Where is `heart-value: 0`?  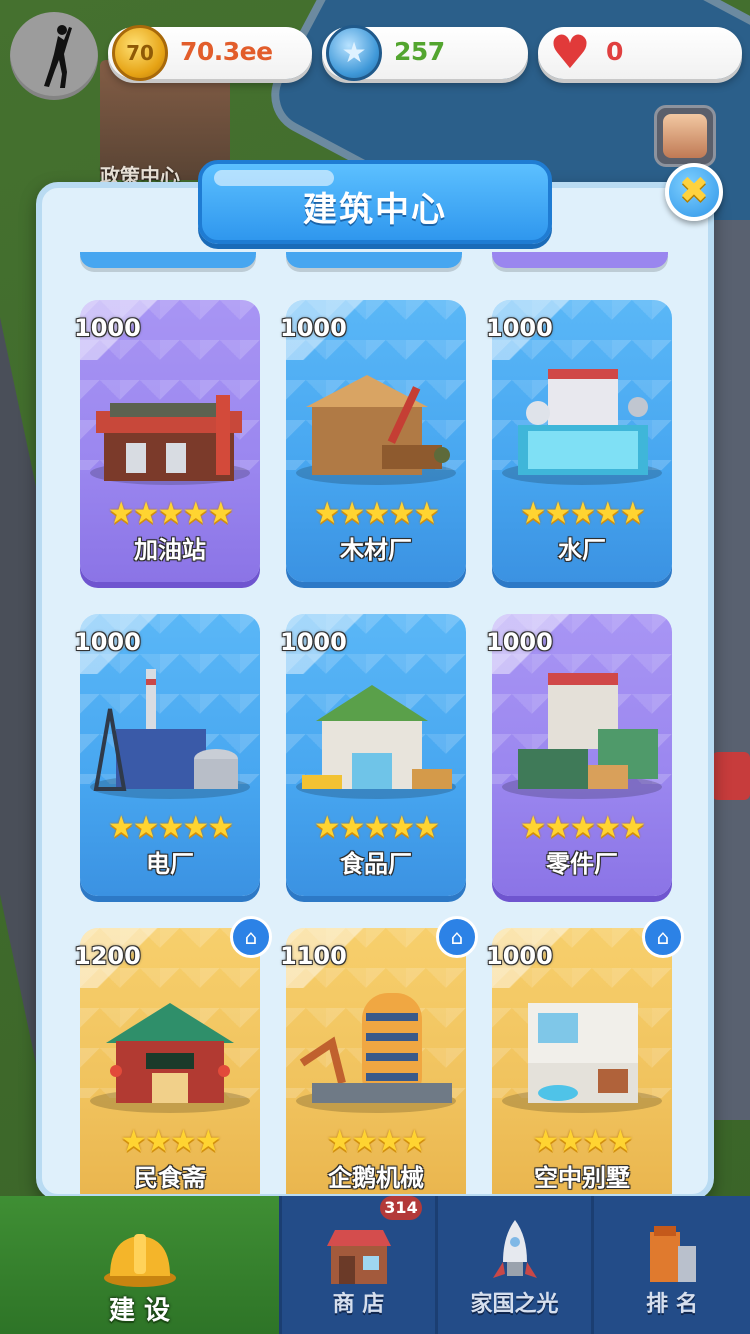
heart-value: 0 is located at coordinates (614, 51).